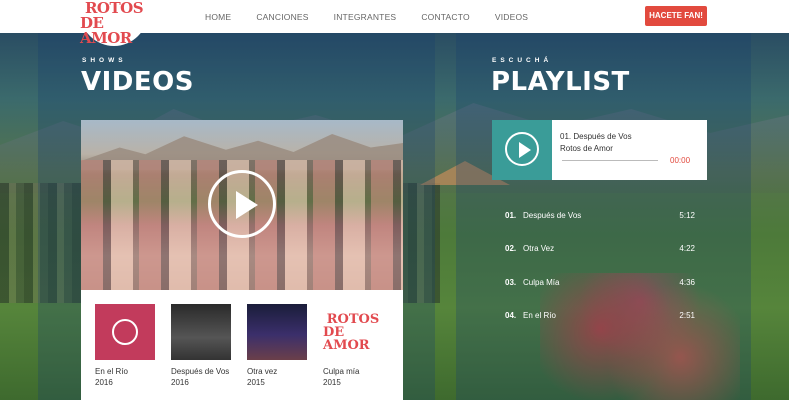 This screenshot has width=789, height=400. What do you see at coordinates (363, 377) in the screenshot?
I see `thumb-caption: Culpa mía 2015` at bounding box center [363, 377].